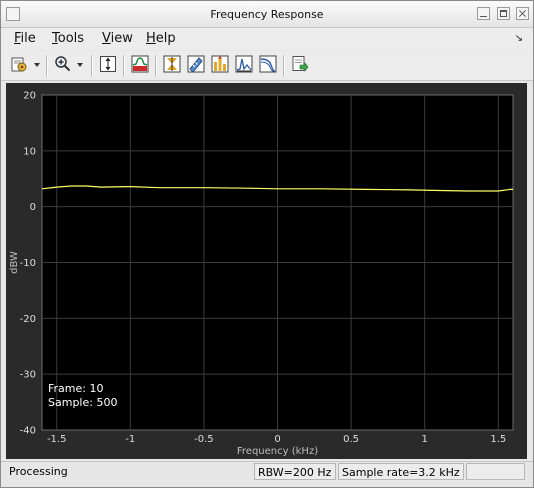  Describe the element at coordinates (19, 64) in the screenshot. I see `print-settings-icon` at that location.